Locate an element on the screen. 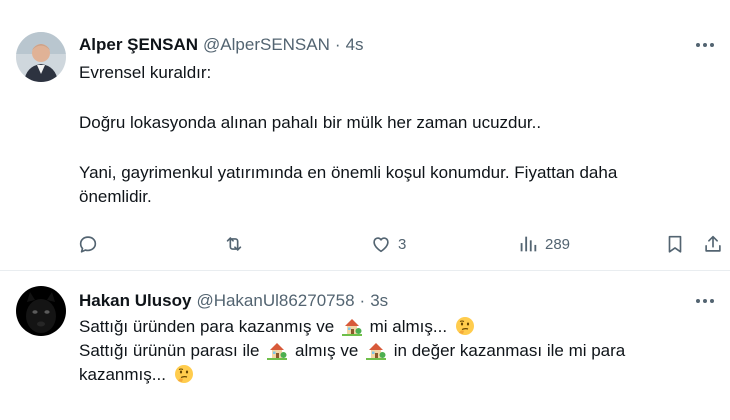 The width and height of the screenshot is (730, 420). display-name: Alper ŞENSAN is located at coordinates (138, 45).